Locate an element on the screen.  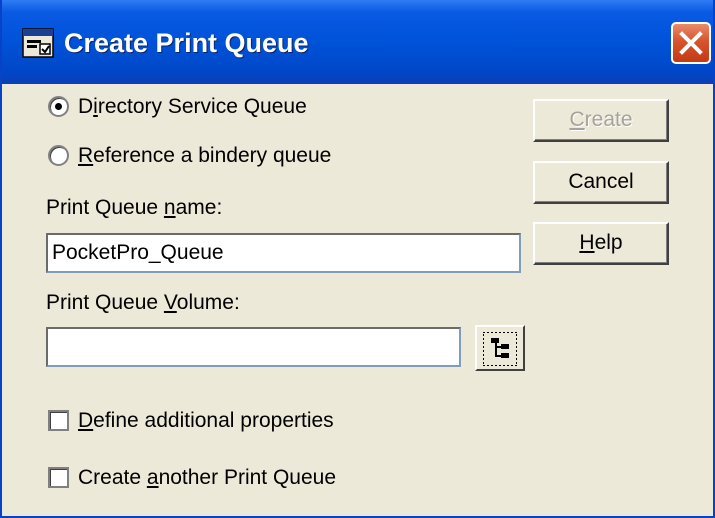
create-another-label: Create another Print Queue is located at coordinates (207, 478).